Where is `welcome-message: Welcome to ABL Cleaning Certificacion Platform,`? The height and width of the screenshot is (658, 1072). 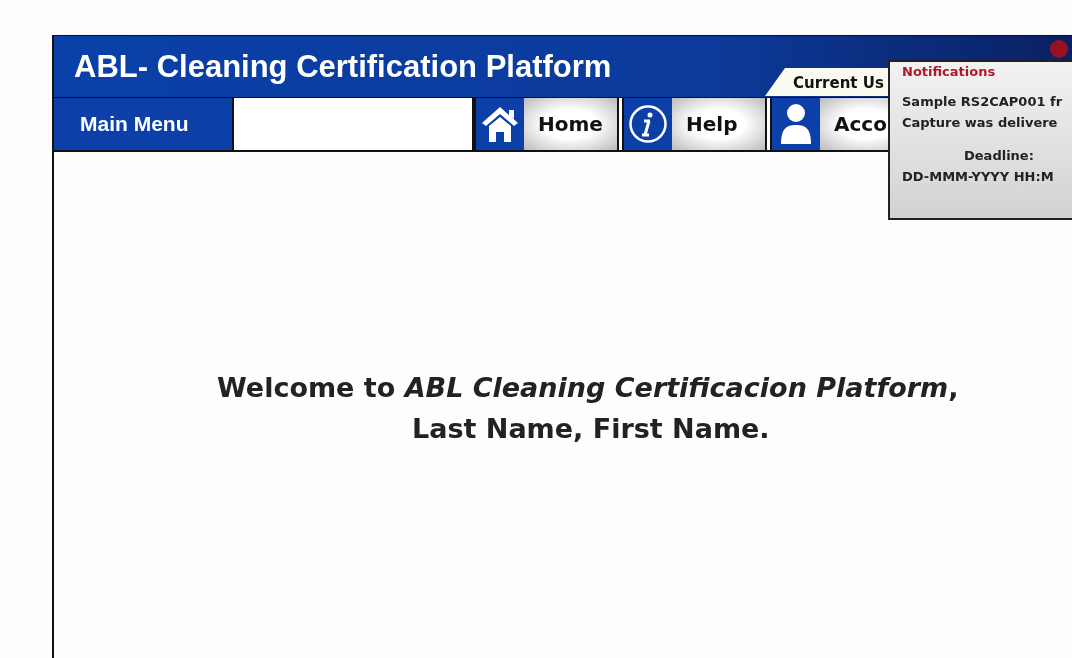
welcome-message: Welcome to ABL Cleaning Certificacion Platform, is located at coordinates (588, 387).